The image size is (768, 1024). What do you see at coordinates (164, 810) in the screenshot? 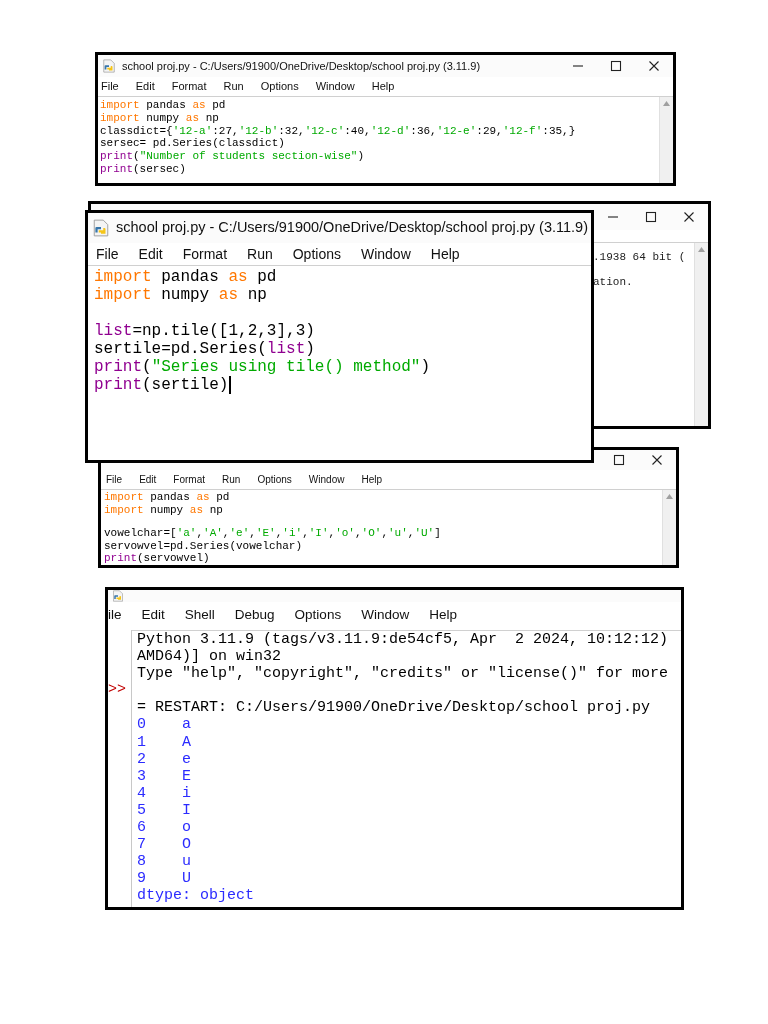
I see `output-line: 5 I` at bounding box center [164, 810].